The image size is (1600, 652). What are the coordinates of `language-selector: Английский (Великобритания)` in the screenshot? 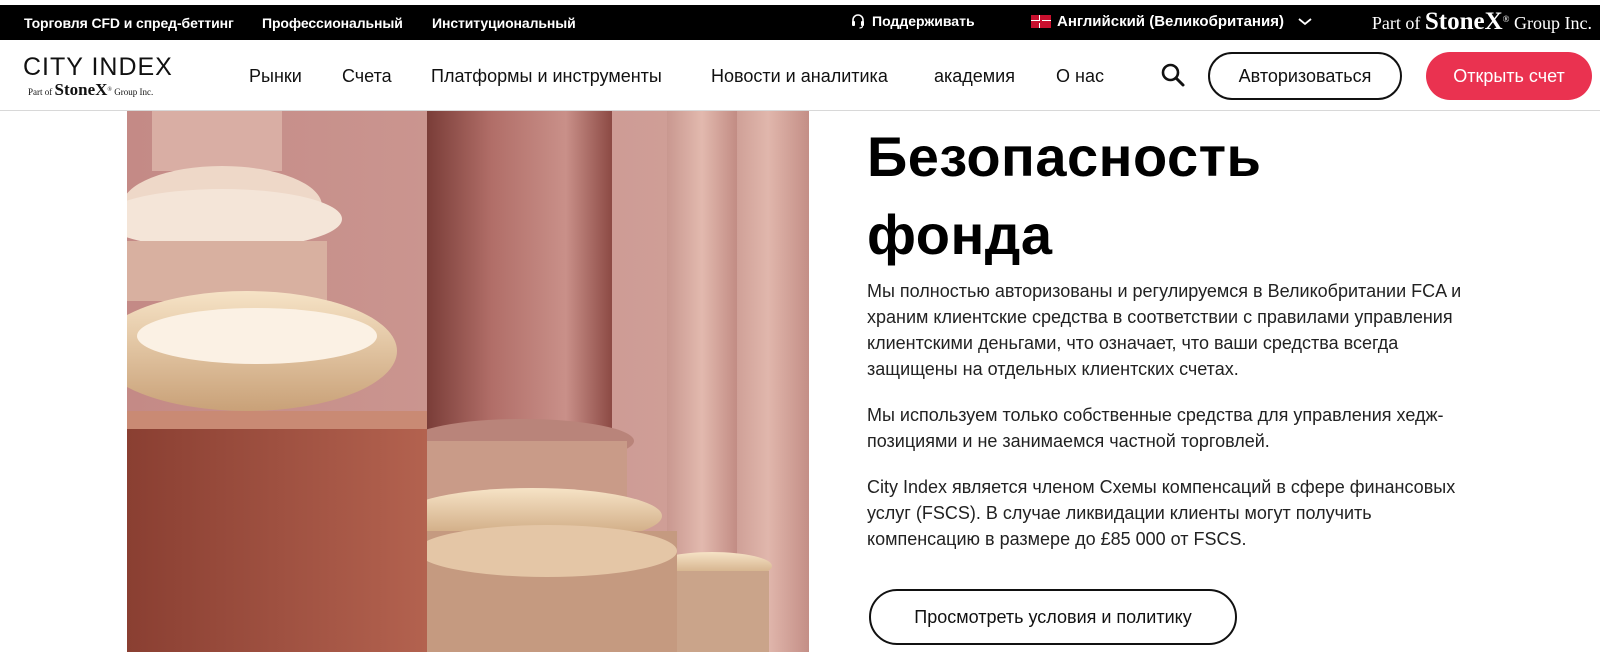 It's located at (1171, 21).